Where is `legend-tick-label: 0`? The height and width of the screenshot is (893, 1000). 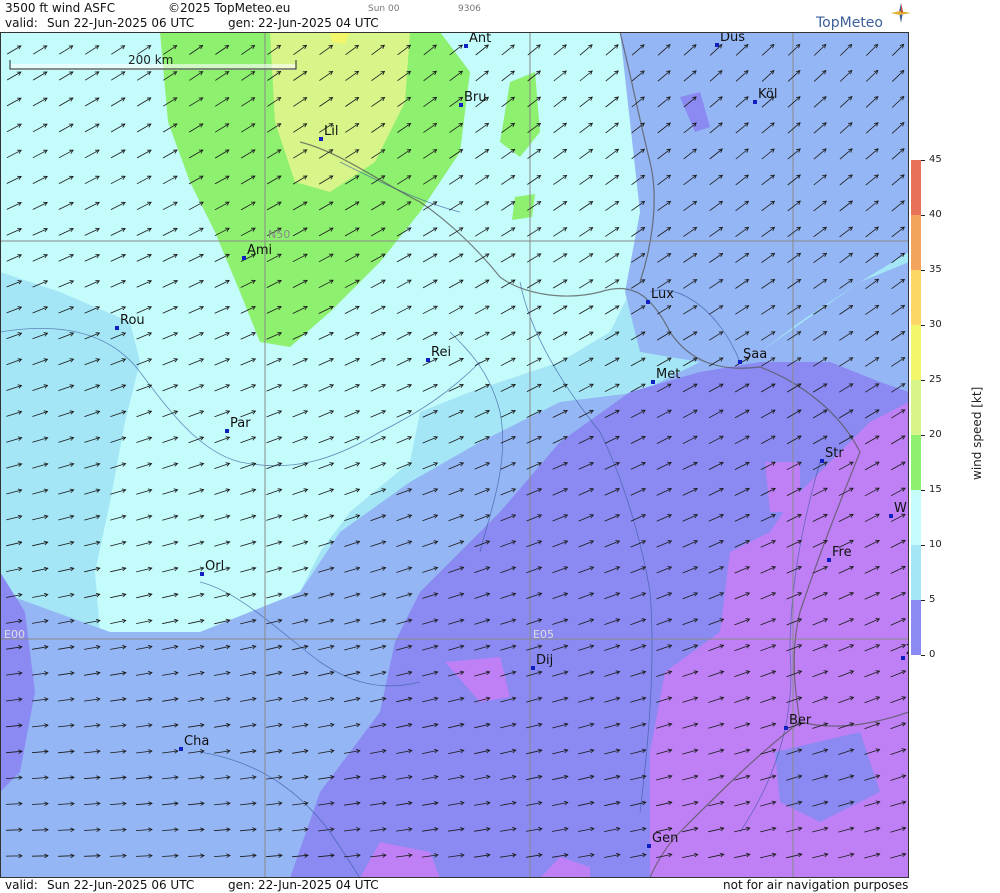 legend-tick-label: 0 is located at coordinates (932, 654).